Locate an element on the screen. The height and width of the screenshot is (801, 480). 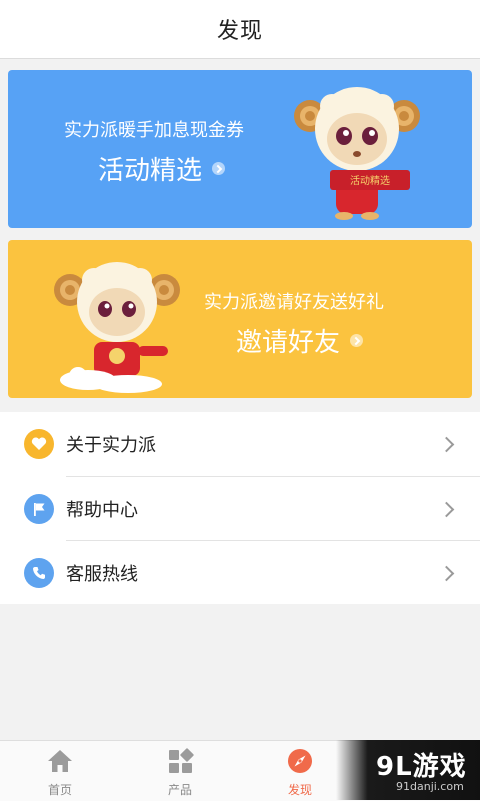
tab-products: 产品 is located at coordinates (180, 771).